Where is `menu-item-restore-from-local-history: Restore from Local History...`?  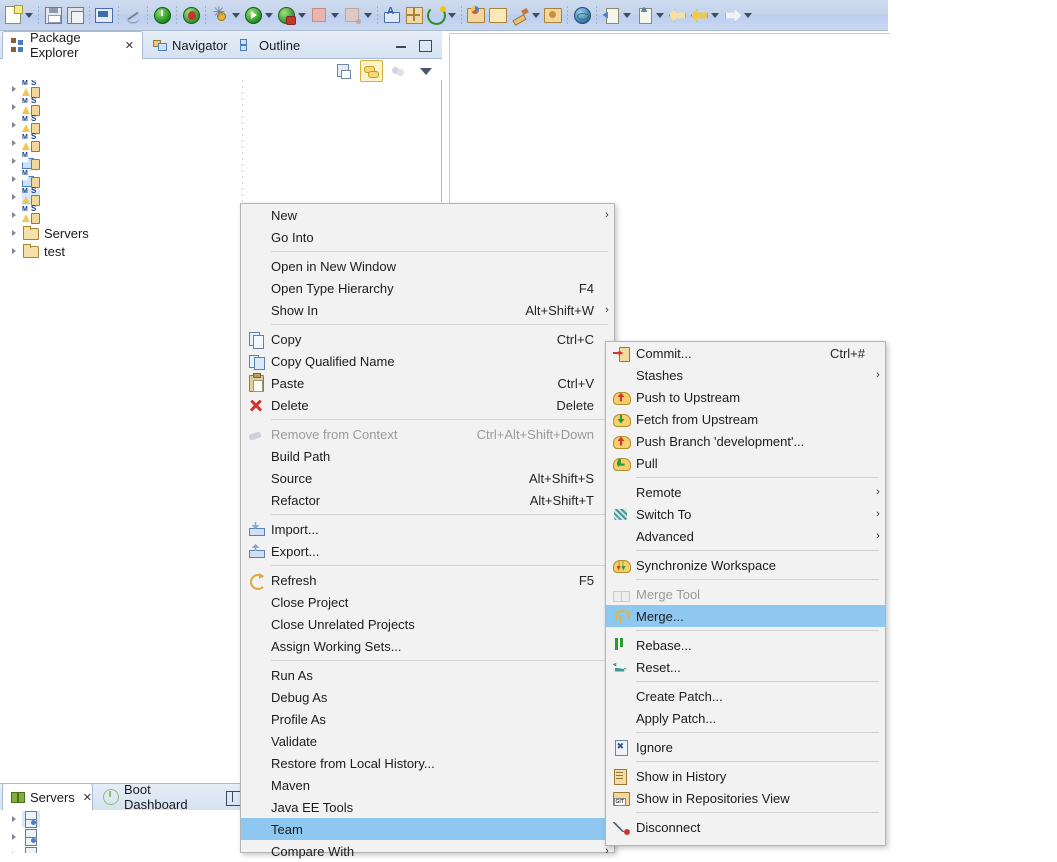
menu-item-restore-from-local-history: Restore from Local History... is located at coordinates (427, 763).